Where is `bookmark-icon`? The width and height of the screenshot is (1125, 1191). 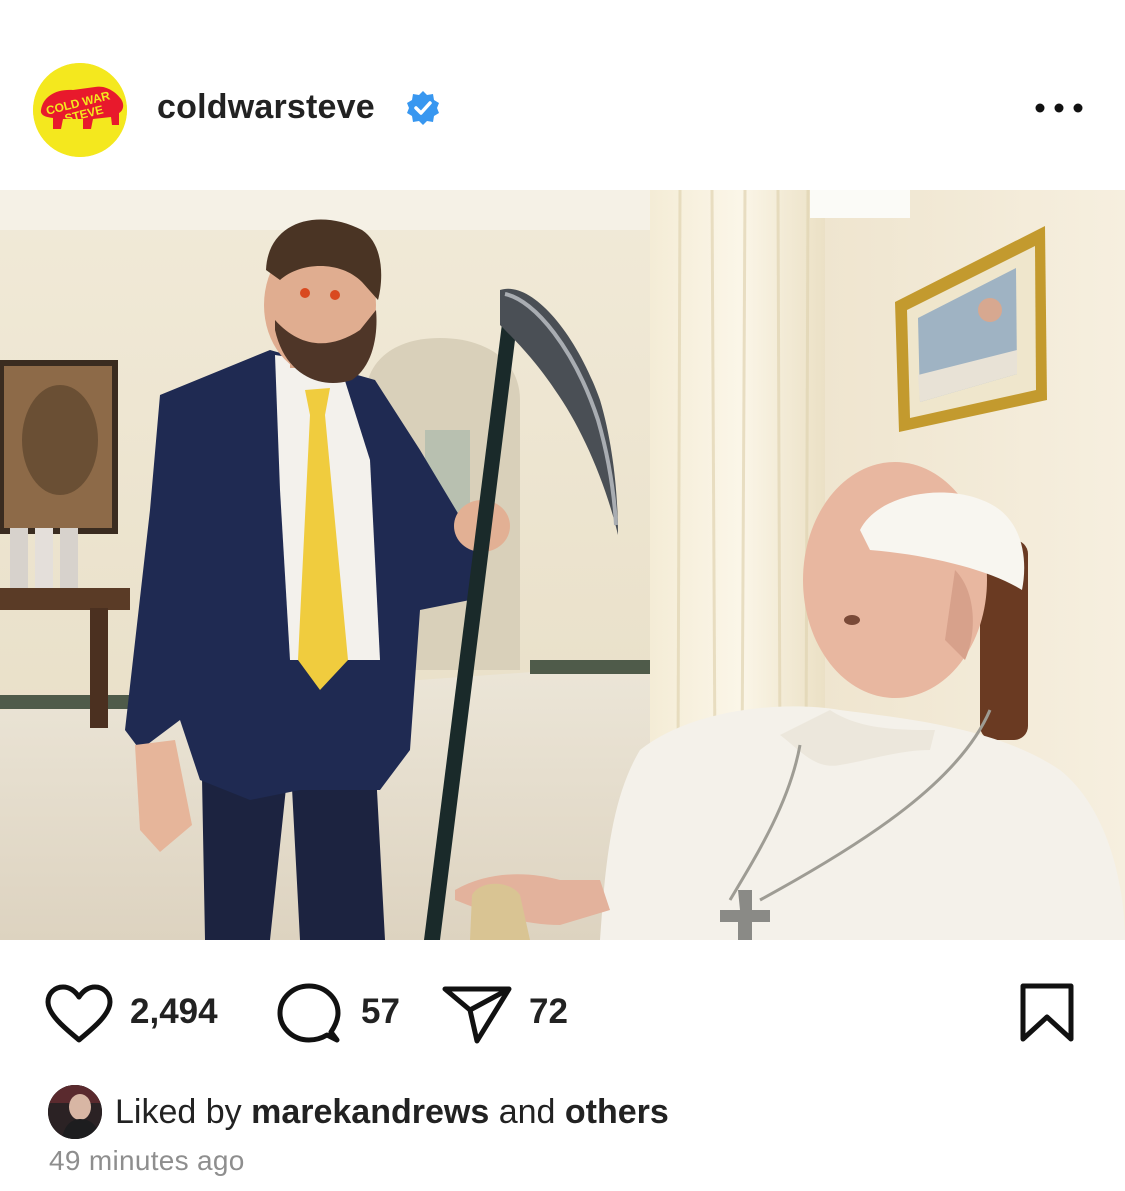
bookmark-icon is located at coordinates (1047, 1013).